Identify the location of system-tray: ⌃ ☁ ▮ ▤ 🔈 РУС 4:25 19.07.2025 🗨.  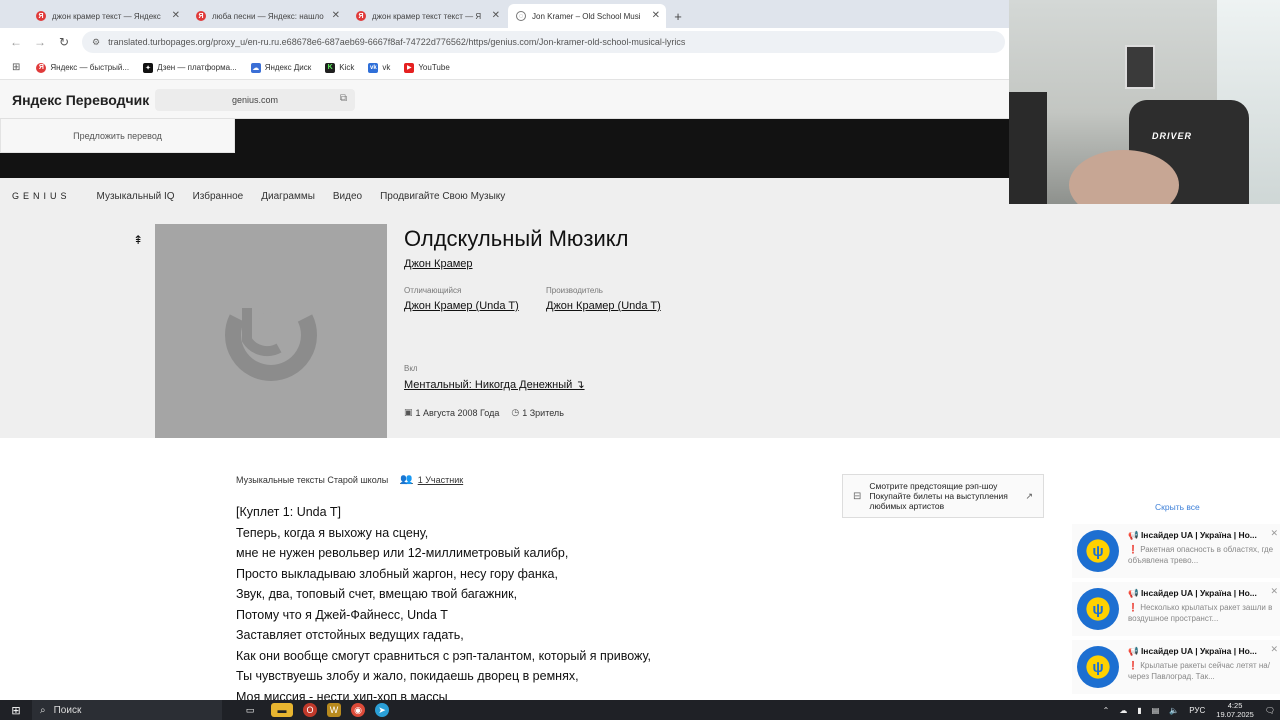
(1189, 710).